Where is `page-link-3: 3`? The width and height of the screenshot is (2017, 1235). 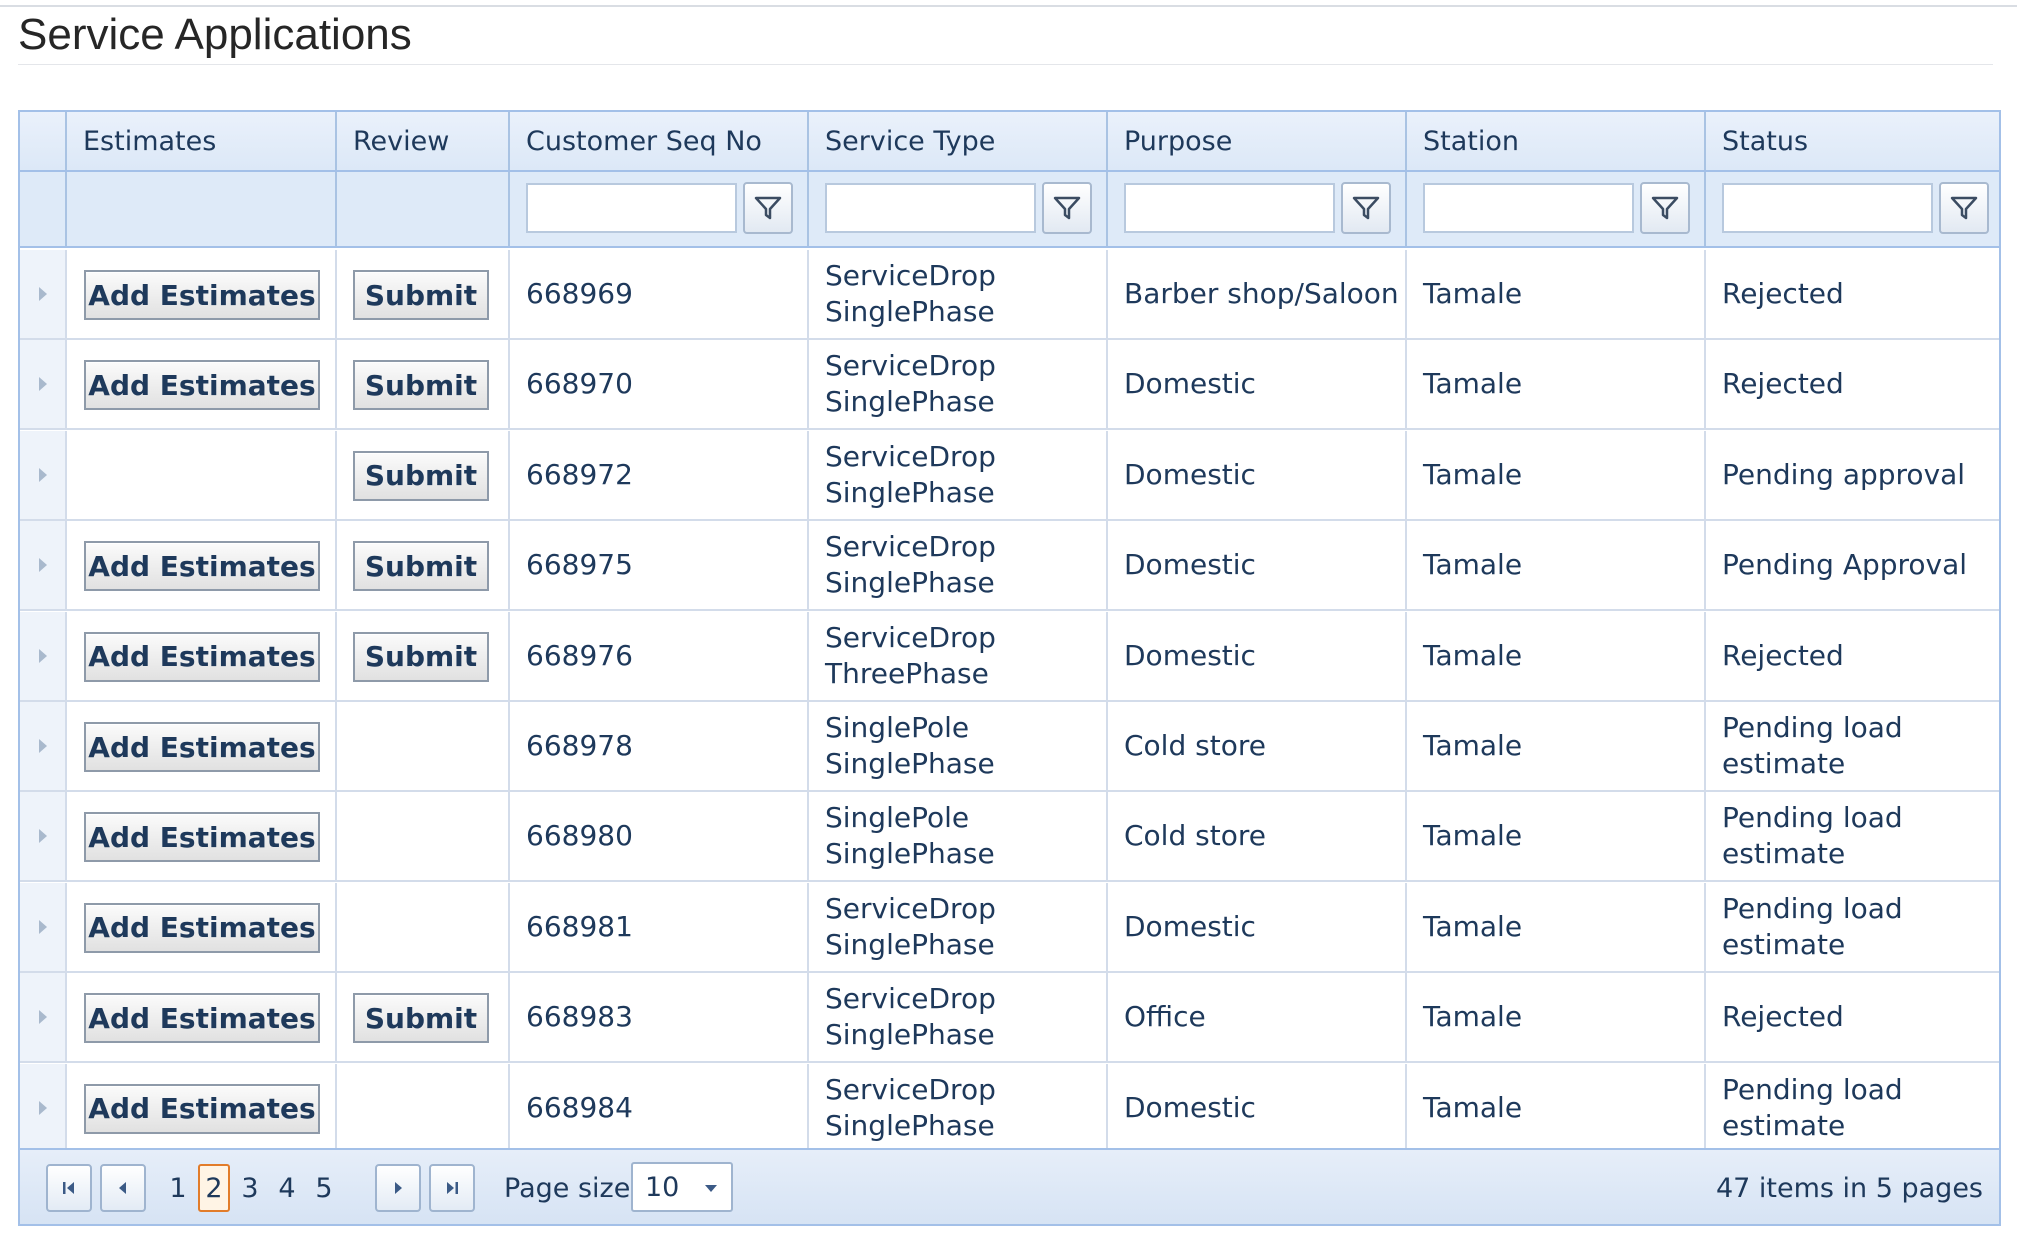 page-link-3: 3 is located at coordinates (250, 1188).